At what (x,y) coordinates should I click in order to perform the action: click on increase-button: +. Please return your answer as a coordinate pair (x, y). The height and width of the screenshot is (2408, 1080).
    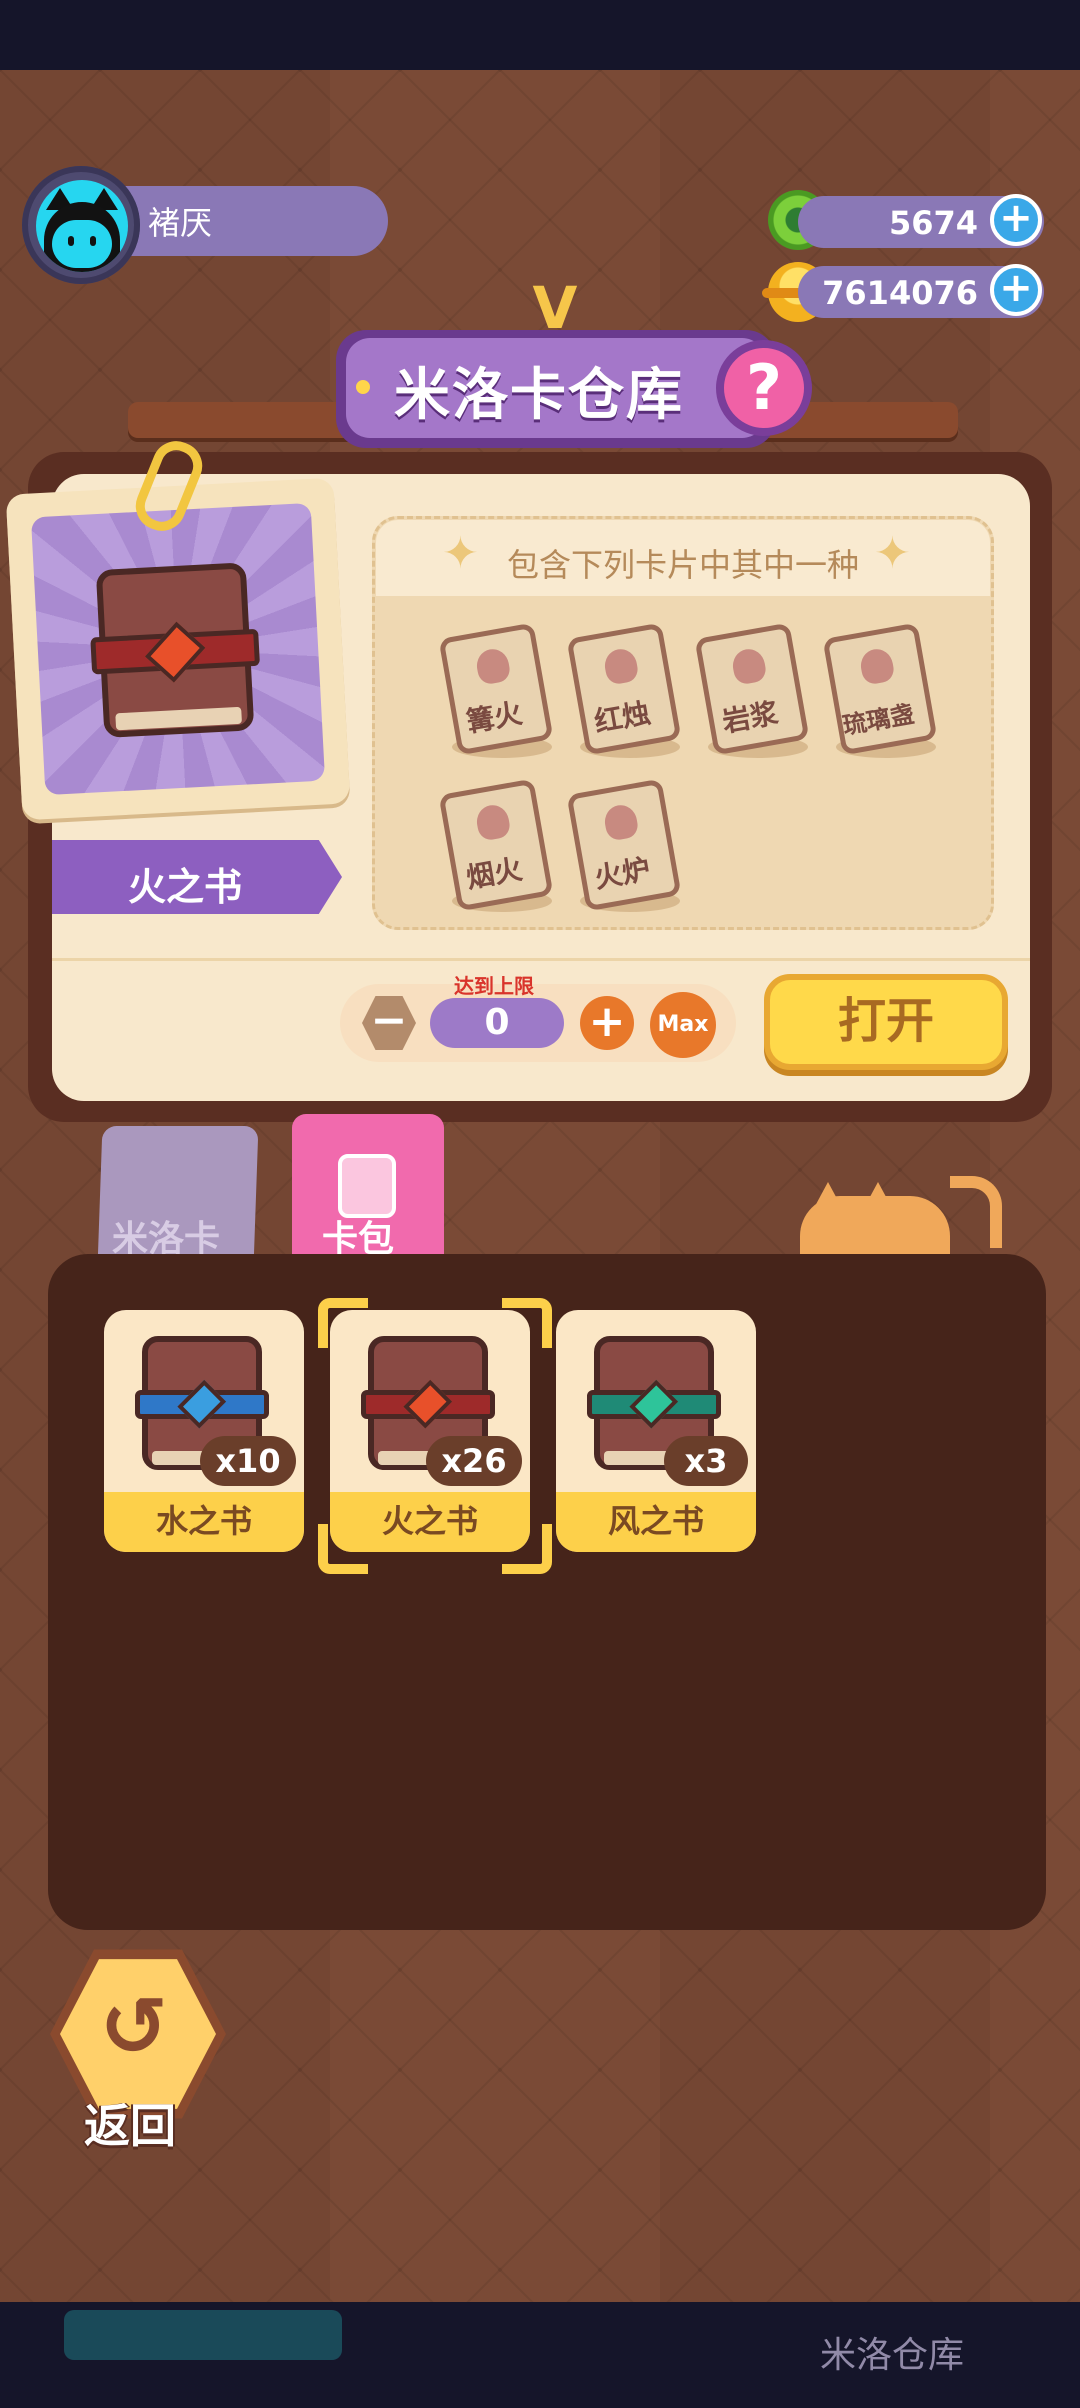
    Looking at the image, I should click on (607, 1023).